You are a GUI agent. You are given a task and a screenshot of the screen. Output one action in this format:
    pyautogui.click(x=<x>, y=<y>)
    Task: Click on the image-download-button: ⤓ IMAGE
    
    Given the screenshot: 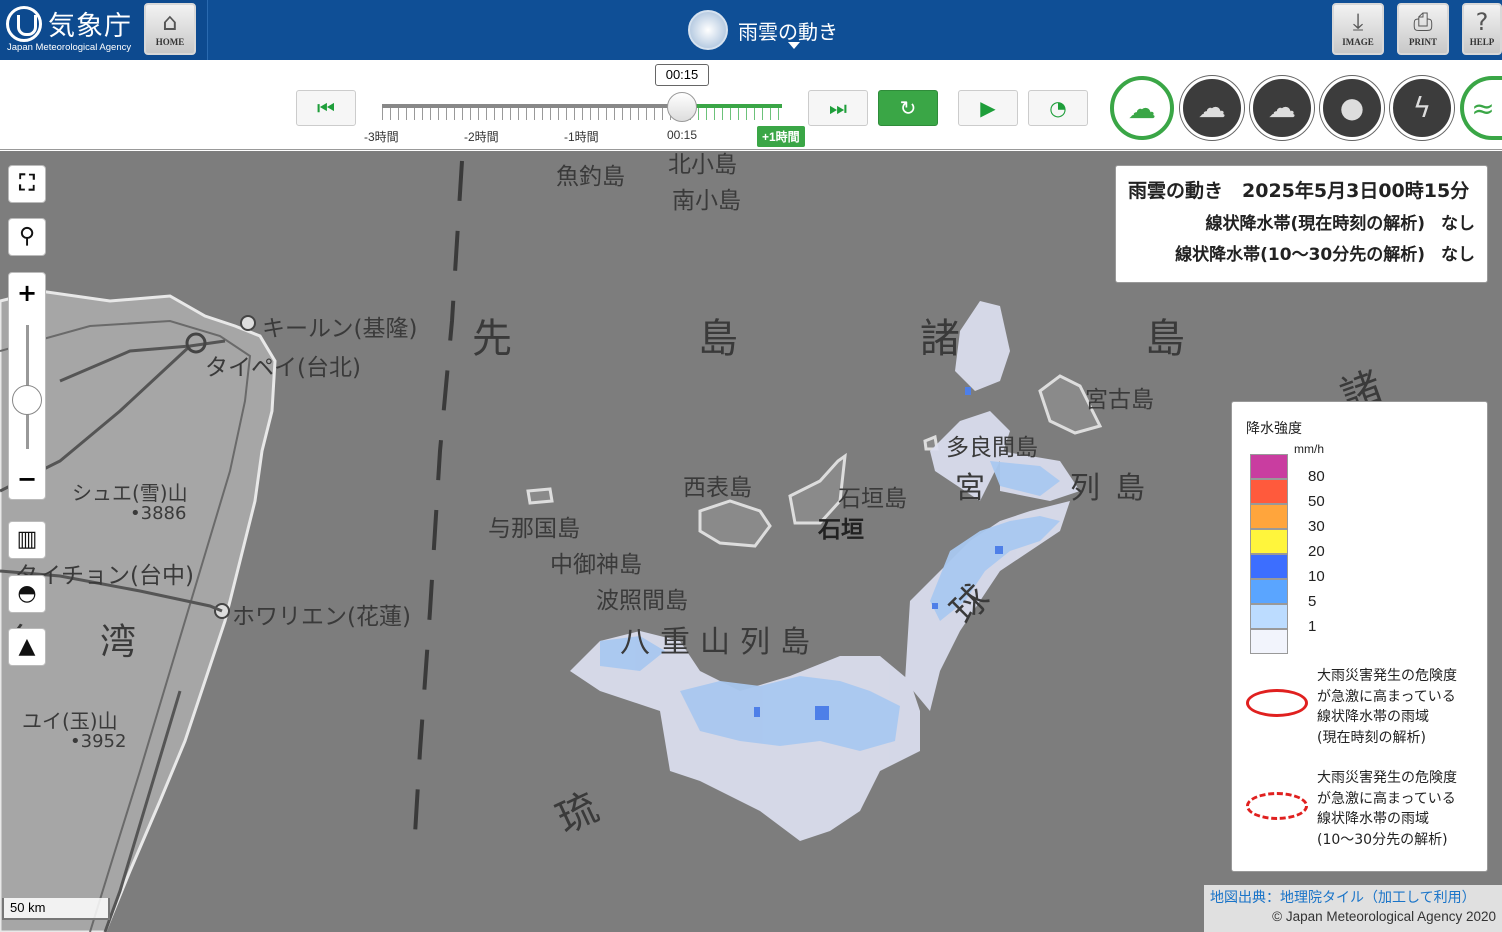 What is the action you would take?
    pyautogui.click(x=1358, y=29)
    